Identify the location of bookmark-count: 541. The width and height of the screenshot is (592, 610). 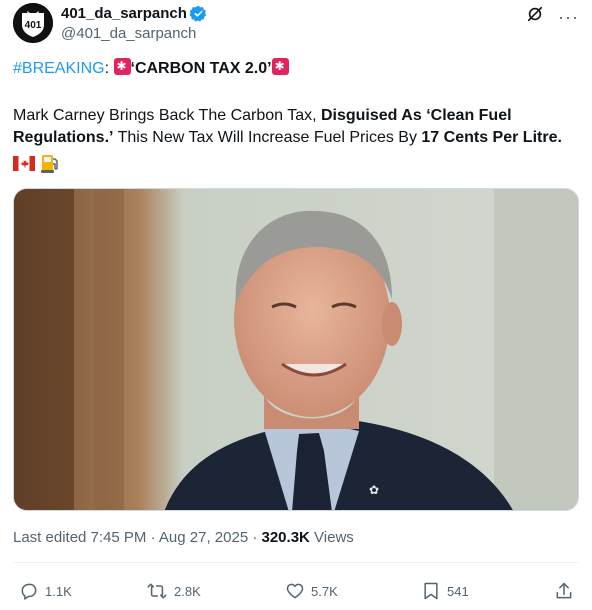
(458, 591).